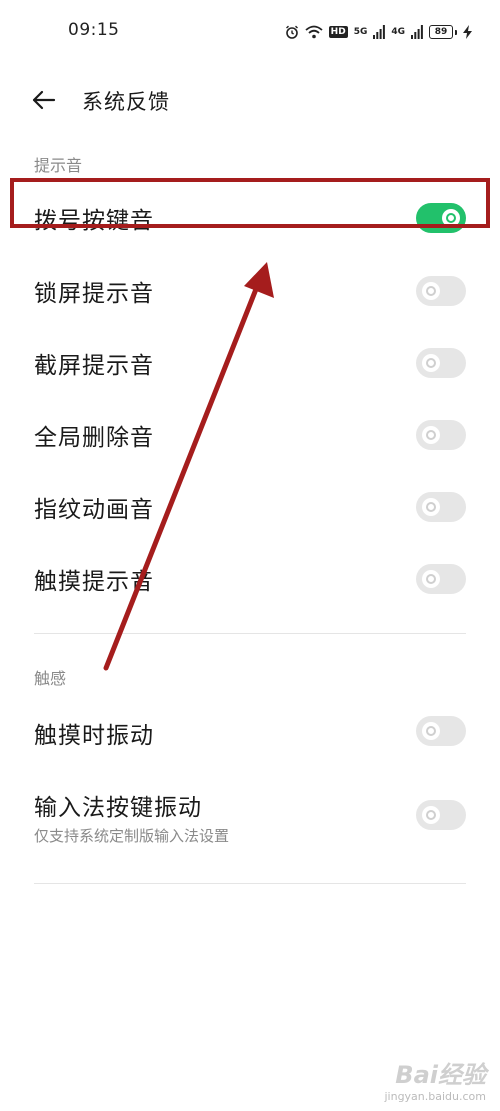 The height and width of the screenshot is (1111, 500). I want to click on setting-sublabel: 仅支持系统定制版输入法设置, so click(132, 836).